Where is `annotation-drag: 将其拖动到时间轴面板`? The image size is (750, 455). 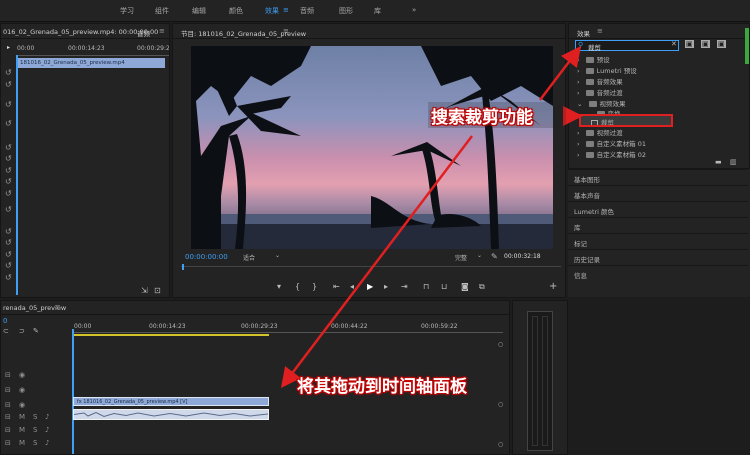 annotation-drag: 将其拖动到时间轴面板 is located at coordinates (382, 387).